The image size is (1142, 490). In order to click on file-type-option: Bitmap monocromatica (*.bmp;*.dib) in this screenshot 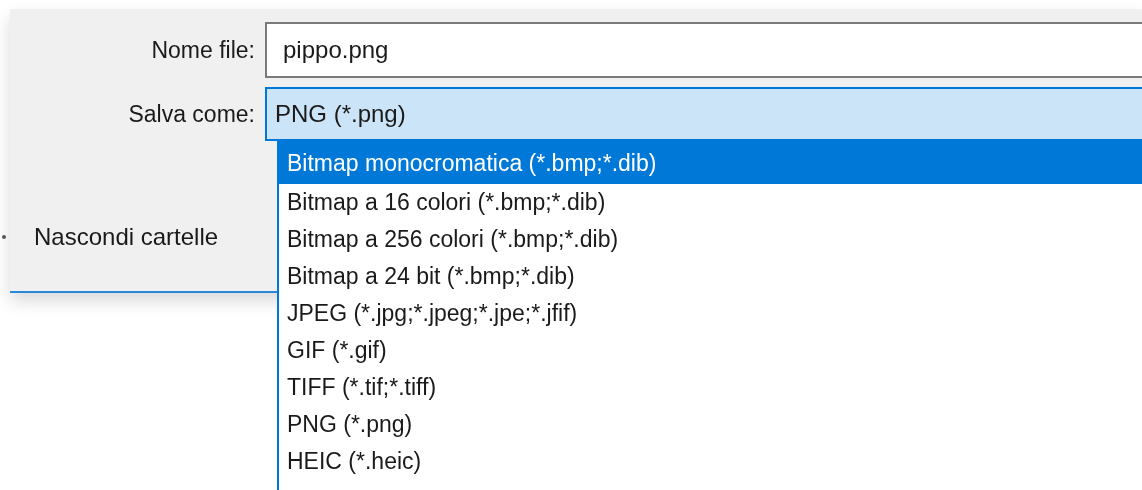, I will do `click(710, 163)`.